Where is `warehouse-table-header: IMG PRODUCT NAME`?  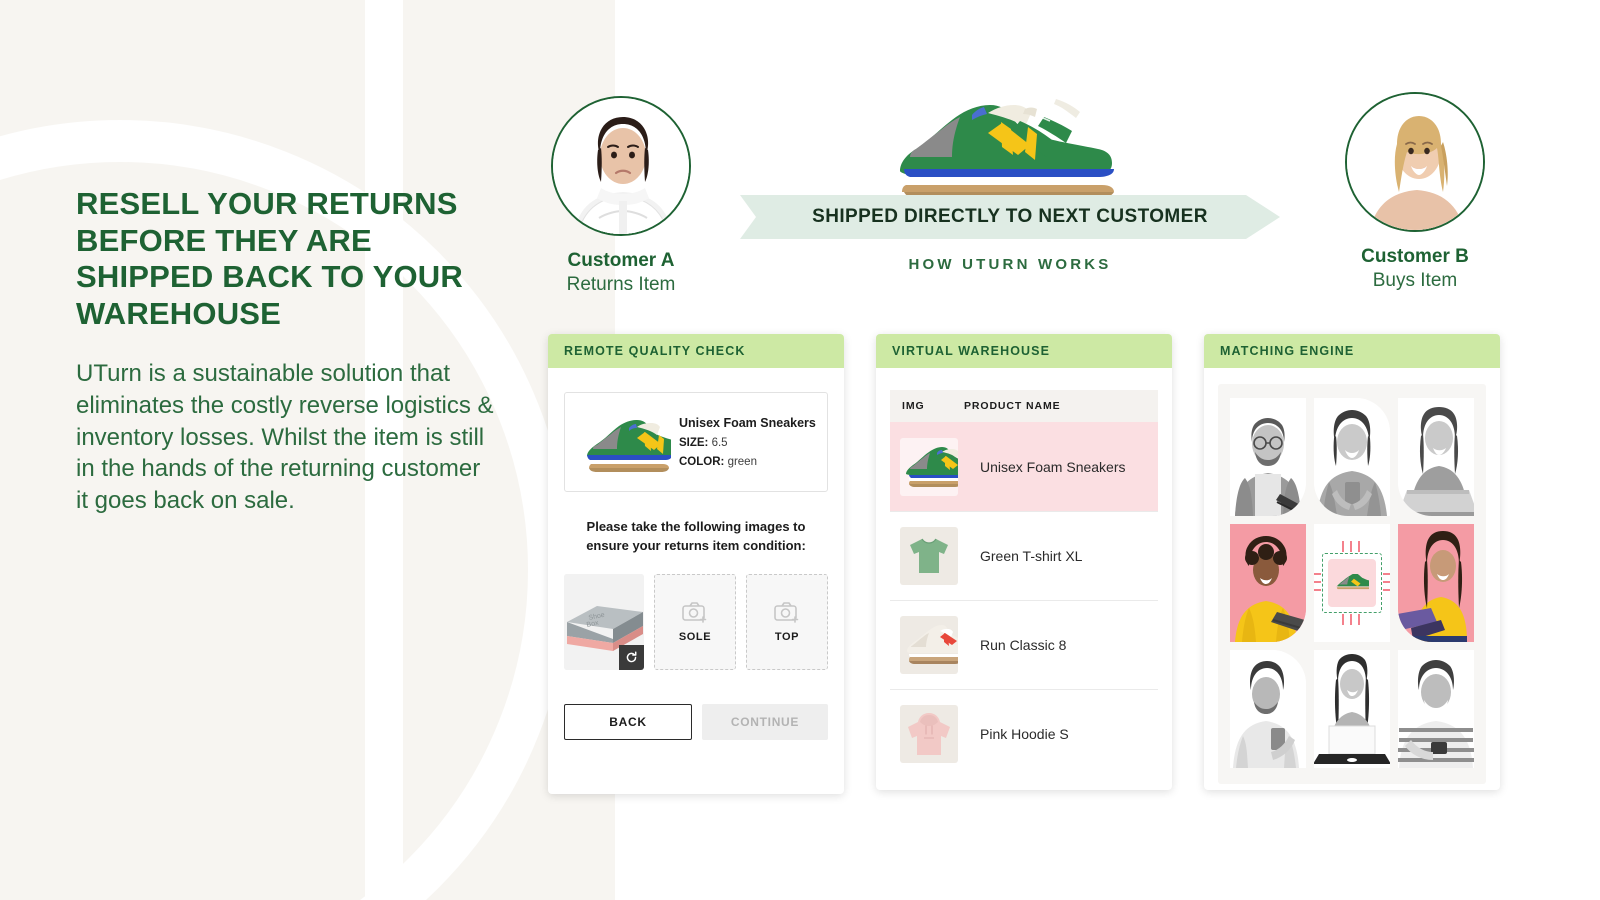 warehouse-table-header: IMG PRODUCT NAME is located at coordinates (1024, 406).